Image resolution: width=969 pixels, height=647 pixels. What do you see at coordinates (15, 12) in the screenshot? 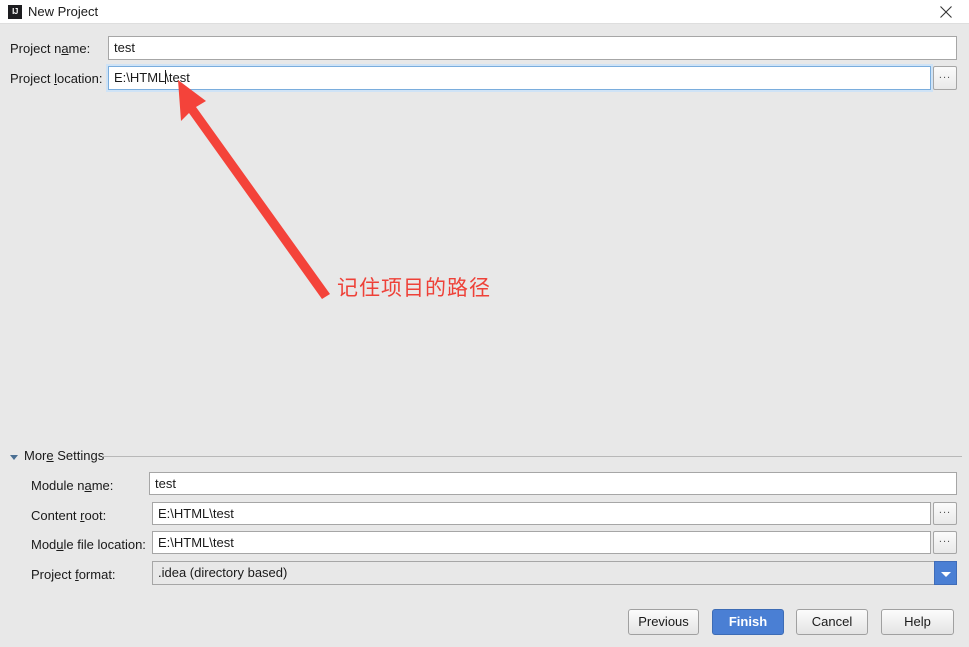
I see `intellij-idea-icon: IJ` at bounding box center [15, 12].